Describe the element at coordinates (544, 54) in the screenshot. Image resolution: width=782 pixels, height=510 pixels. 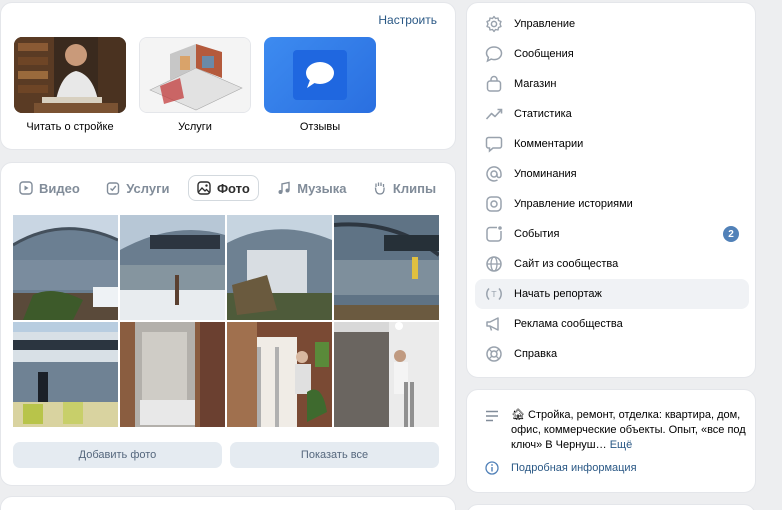
I see `menu-label: Сообщения` at that location.